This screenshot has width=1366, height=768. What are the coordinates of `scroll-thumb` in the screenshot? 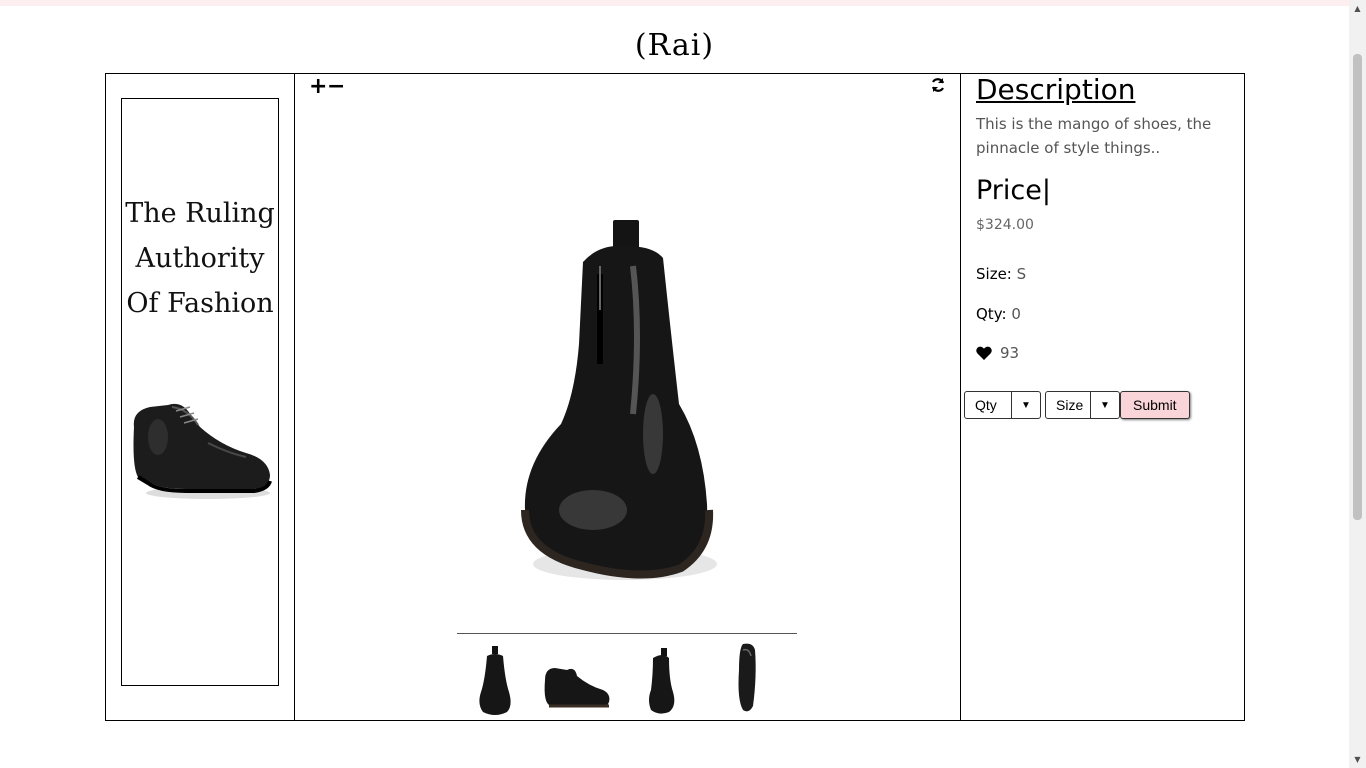 It's located at (1357, 287).